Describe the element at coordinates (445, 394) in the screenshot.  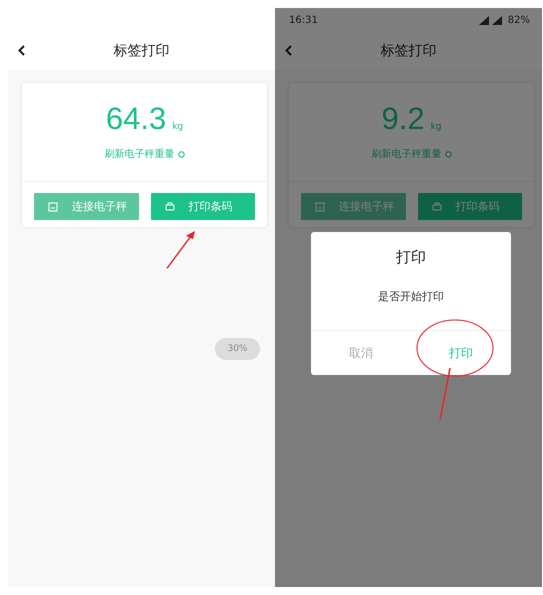
I see `leader-line` at that location.